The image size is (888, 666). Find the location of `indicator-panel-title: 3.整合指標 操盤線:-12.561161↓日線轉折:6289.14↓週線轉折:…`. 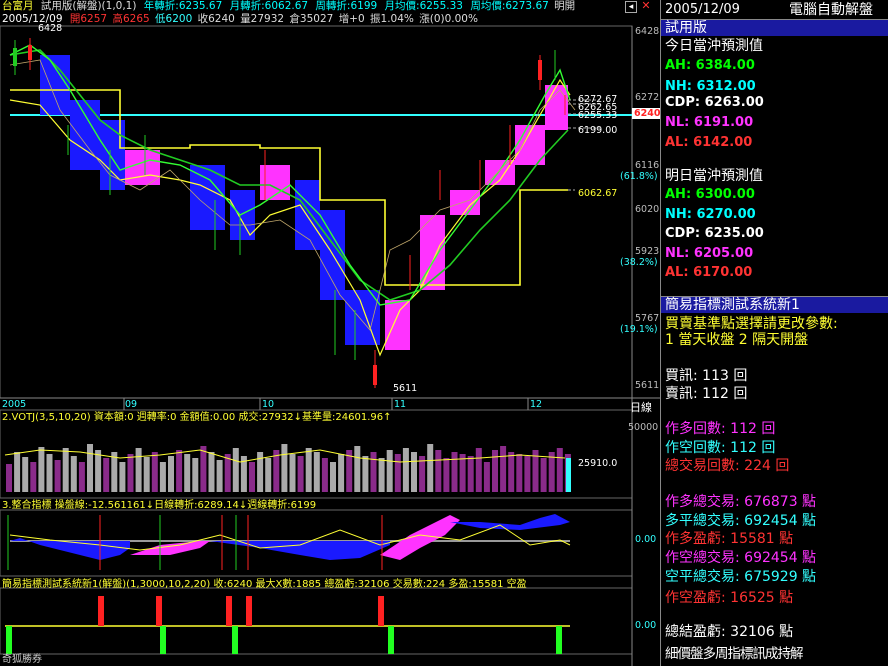

indicator-panel-title: 3.整合指標 操盤線:-12.561161↓日線轉折:6289.14↓週線轉折:… is located at coordinates (159, 505).